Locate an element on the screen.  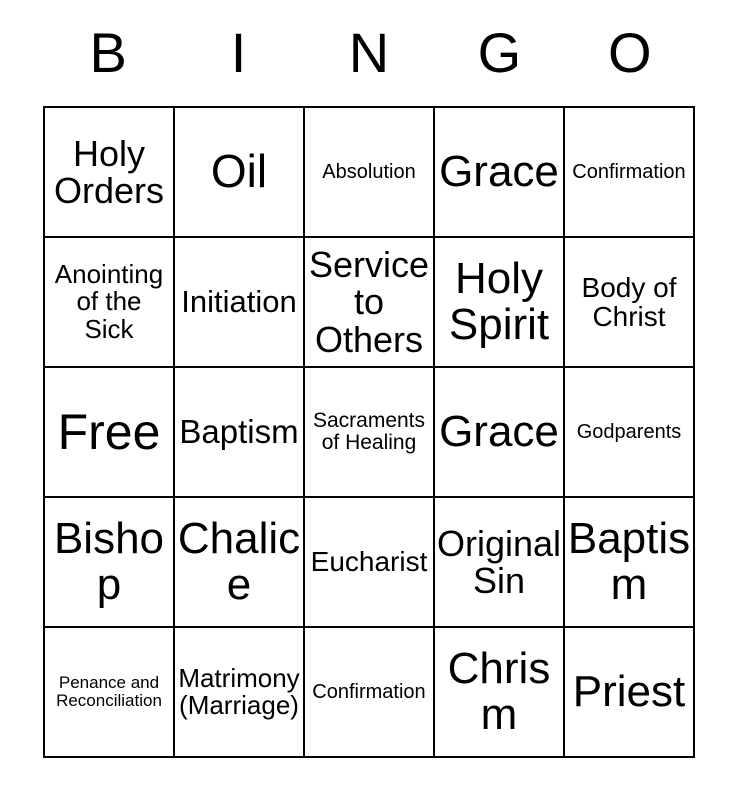
bingo-cell-label: Oil is located at coordinates (239, 171).